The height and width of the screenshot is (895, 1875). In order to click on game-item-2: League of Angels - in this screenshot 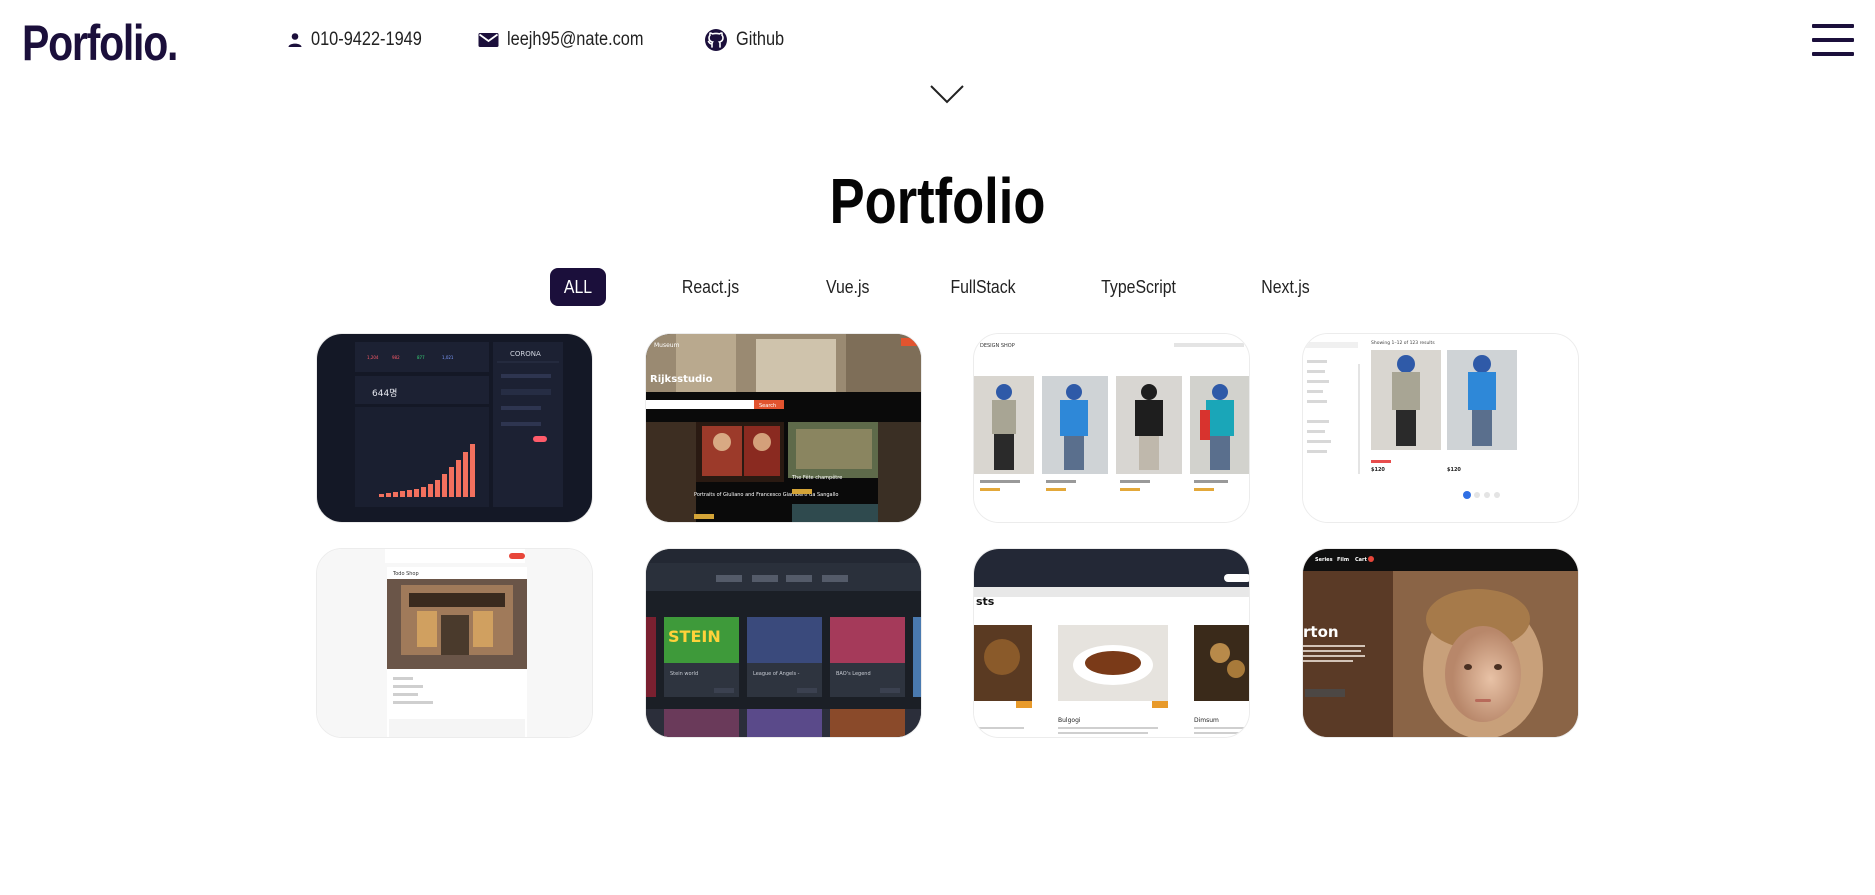, I will do `click(776, 674)`.